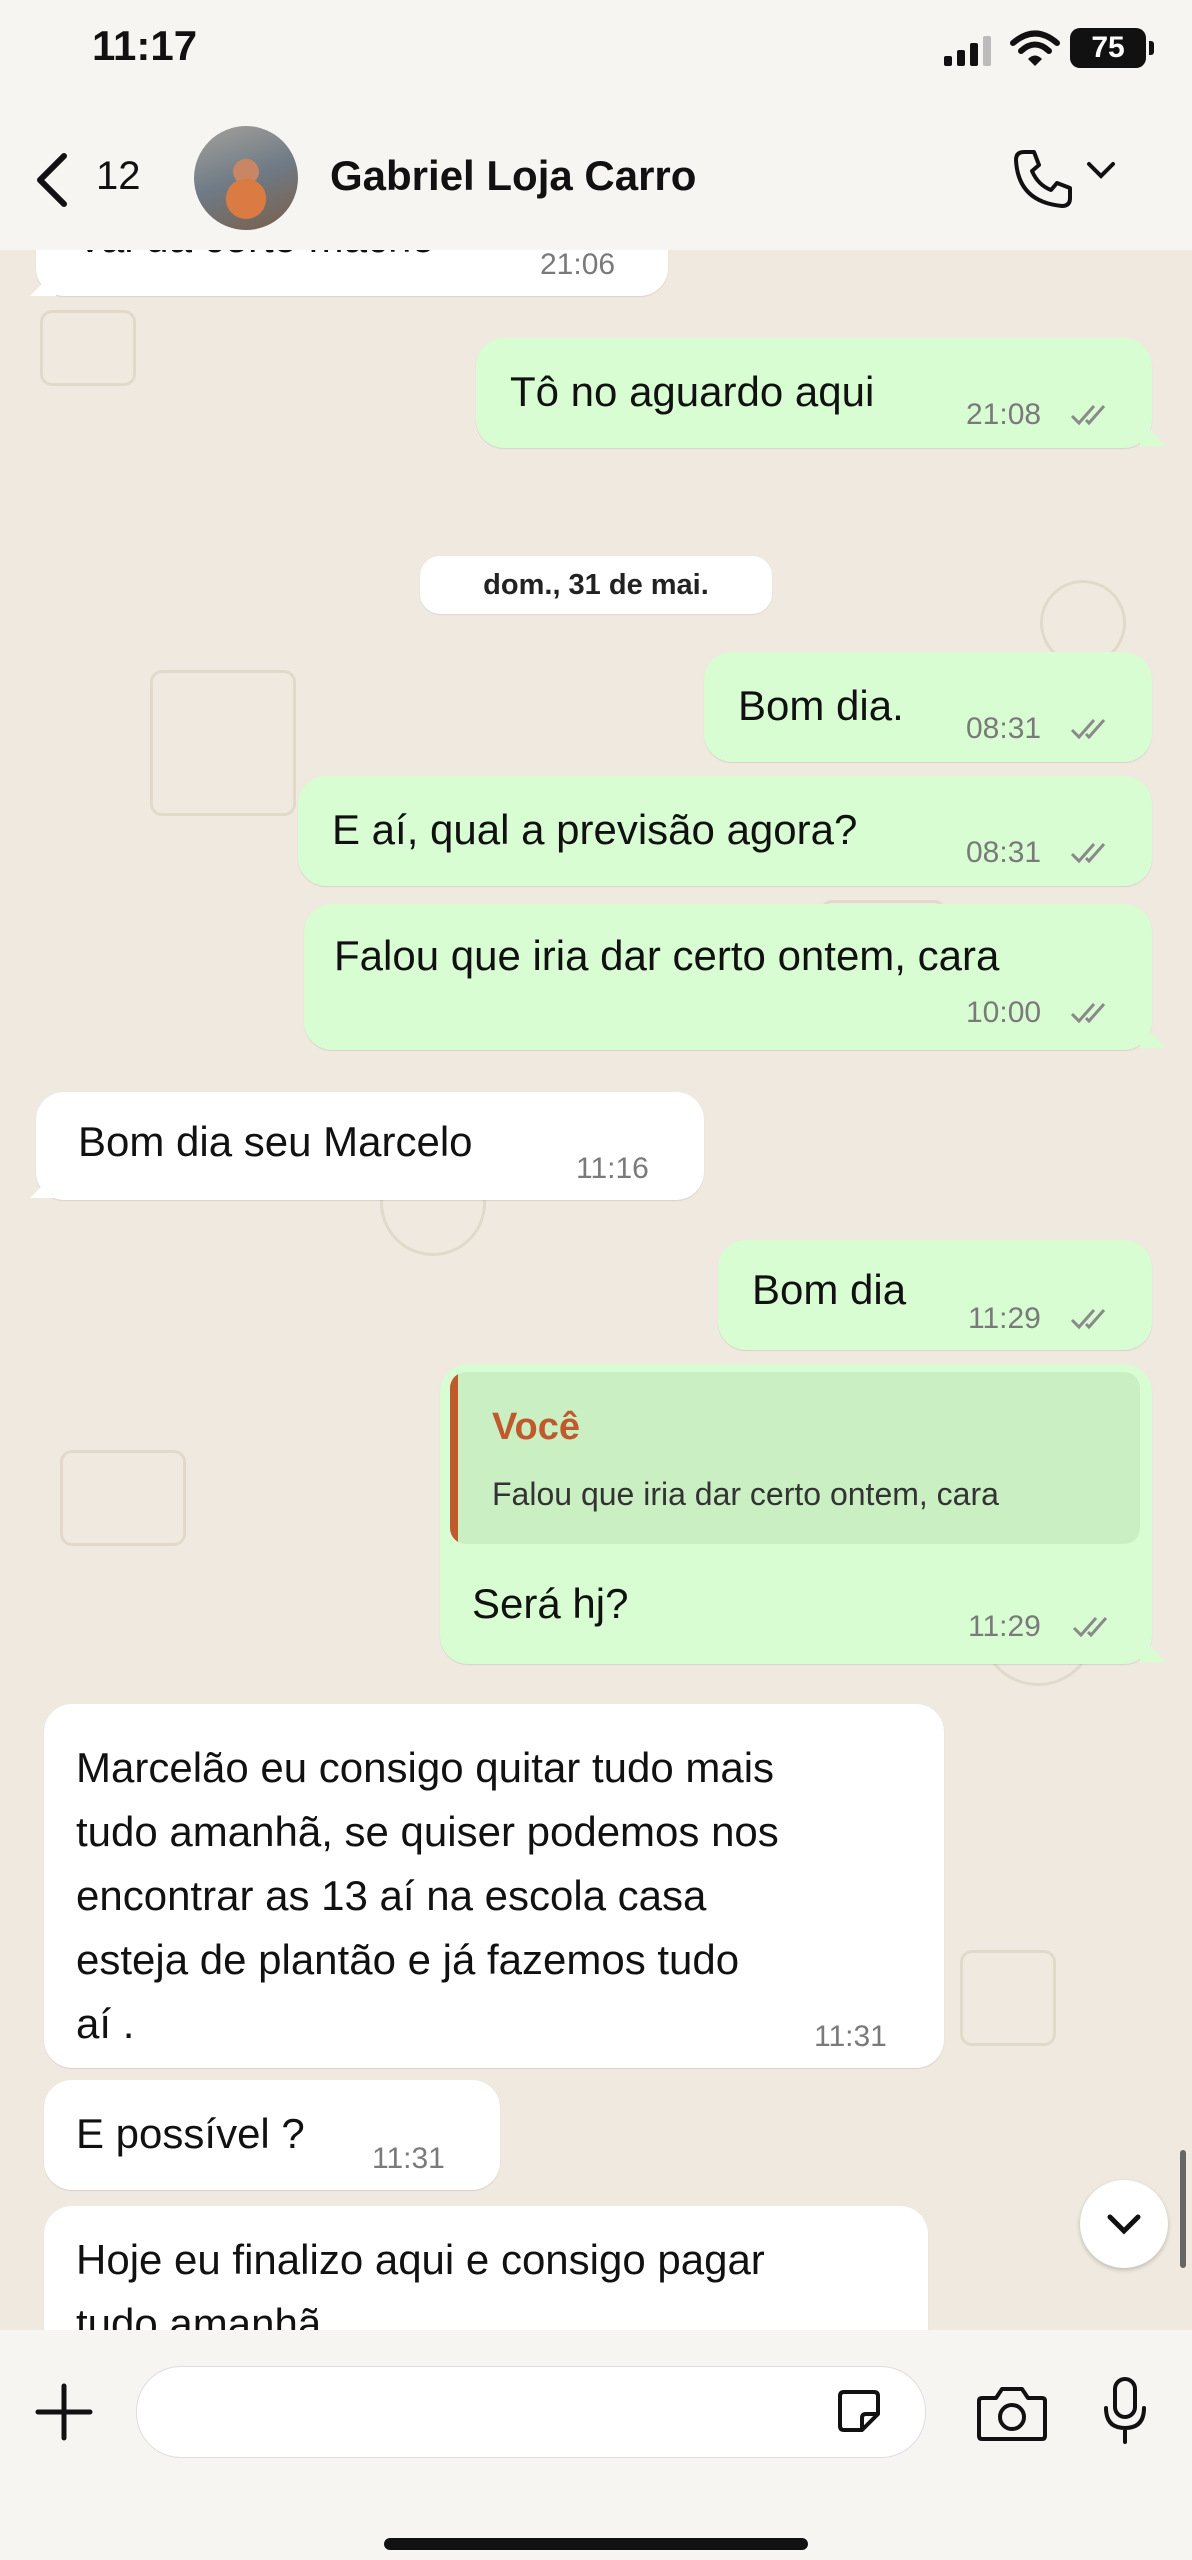 This screenshot has height=2560, width=1192. Describe the element at coordinates (692, 391) in the screenshot. I see `message-text: Tô no aguardo aqui` at that location.